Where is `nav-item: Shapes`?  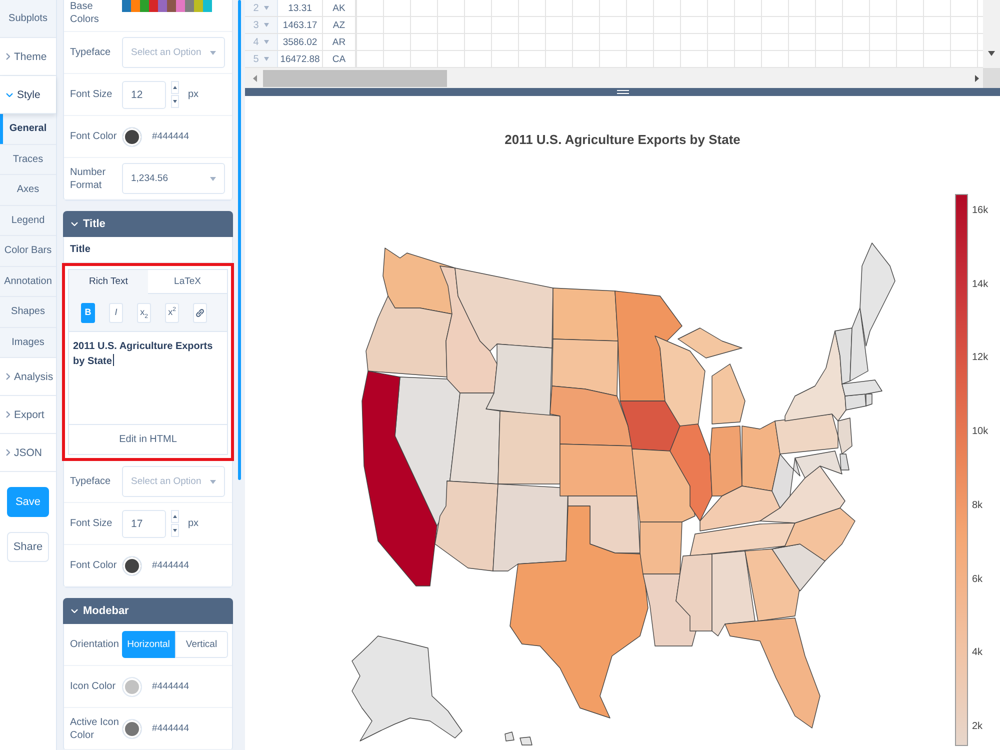
nav-item: Shapes is located at coordinates (28, 312).